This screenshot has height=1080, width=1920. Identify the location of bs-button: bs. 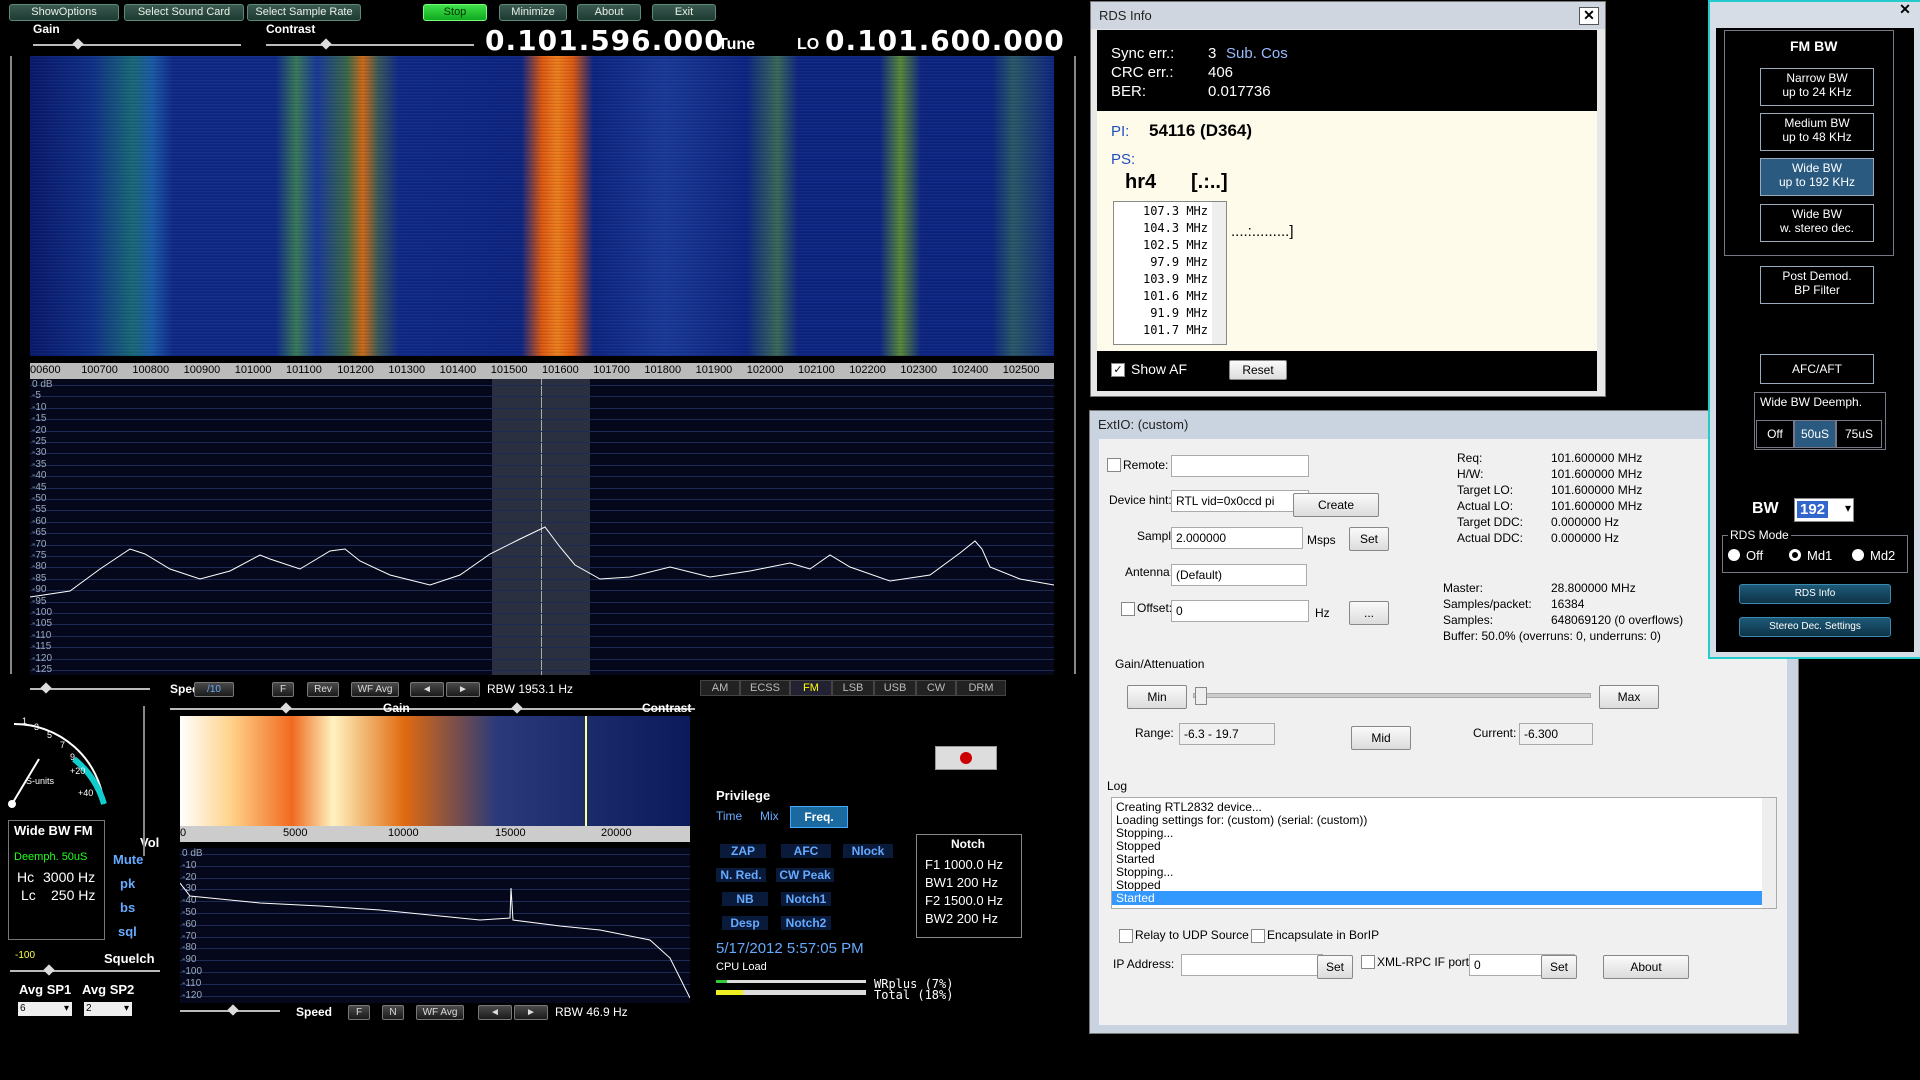
(127, 907).